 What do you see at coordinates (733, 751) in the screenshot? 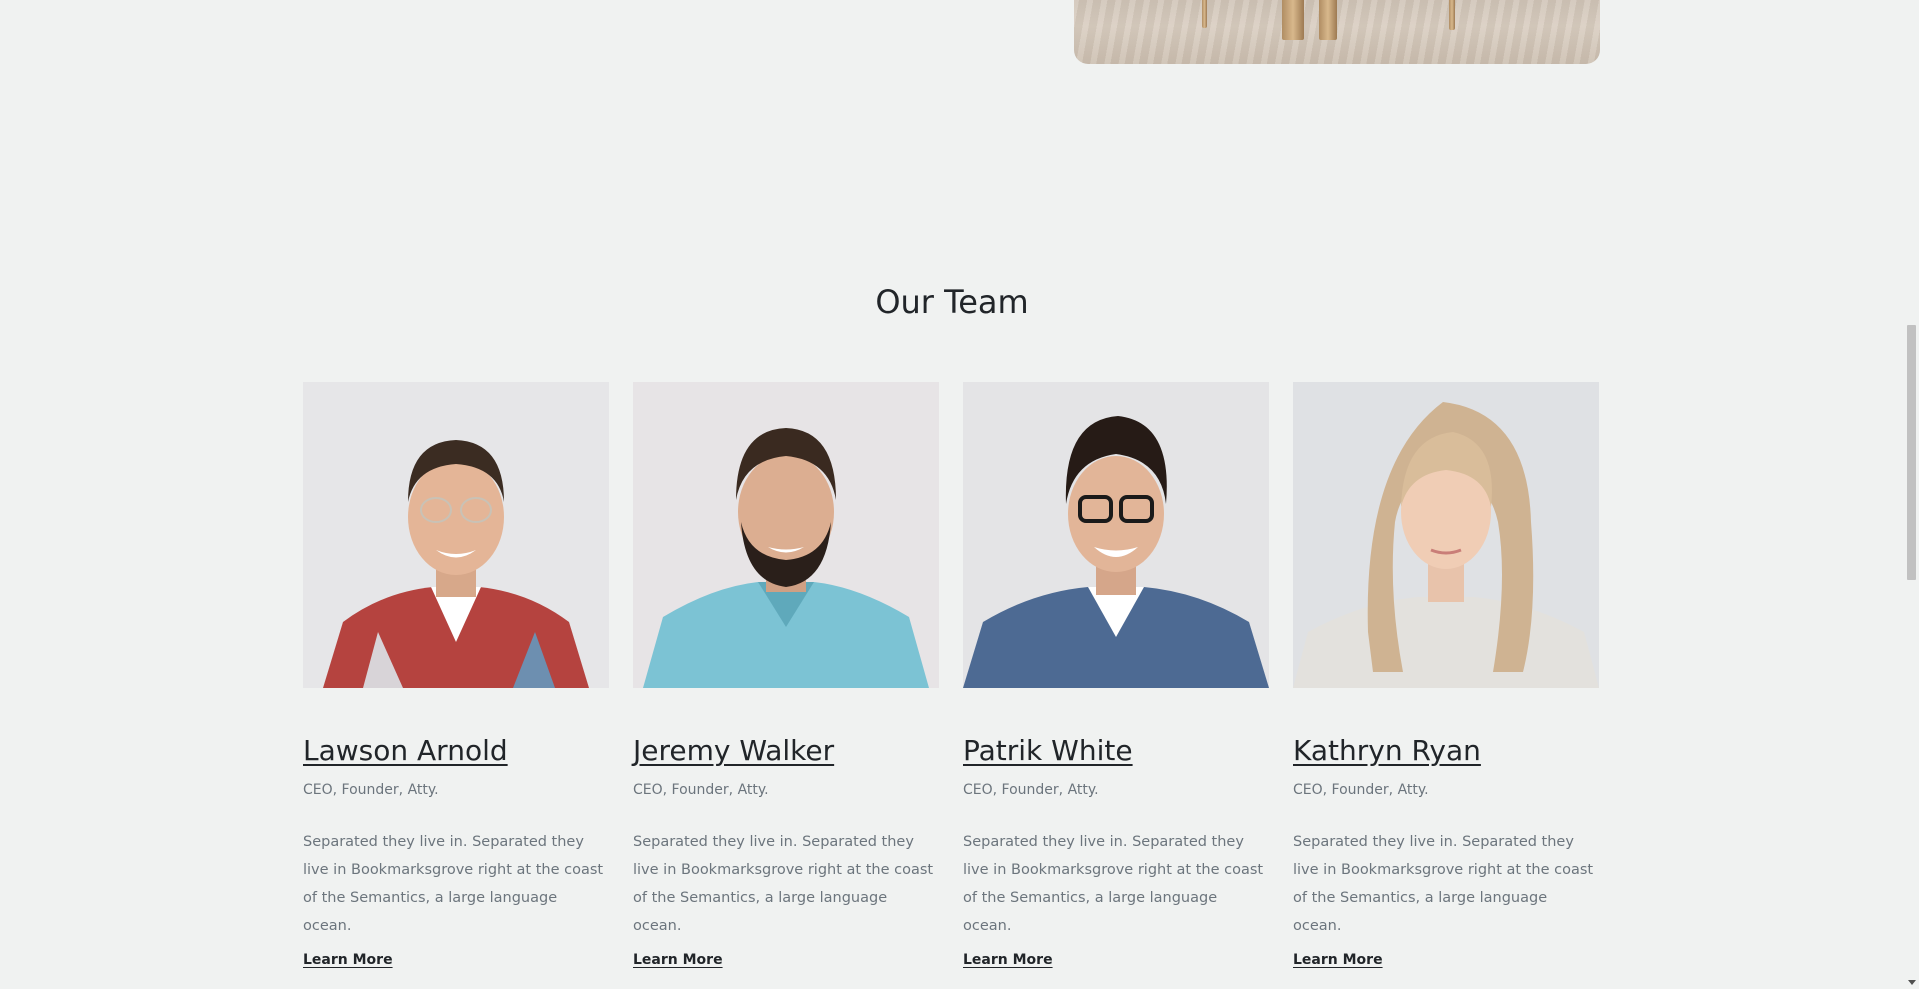
I see `member-name: Jeremy Walker` at bounding box center [733, 751].